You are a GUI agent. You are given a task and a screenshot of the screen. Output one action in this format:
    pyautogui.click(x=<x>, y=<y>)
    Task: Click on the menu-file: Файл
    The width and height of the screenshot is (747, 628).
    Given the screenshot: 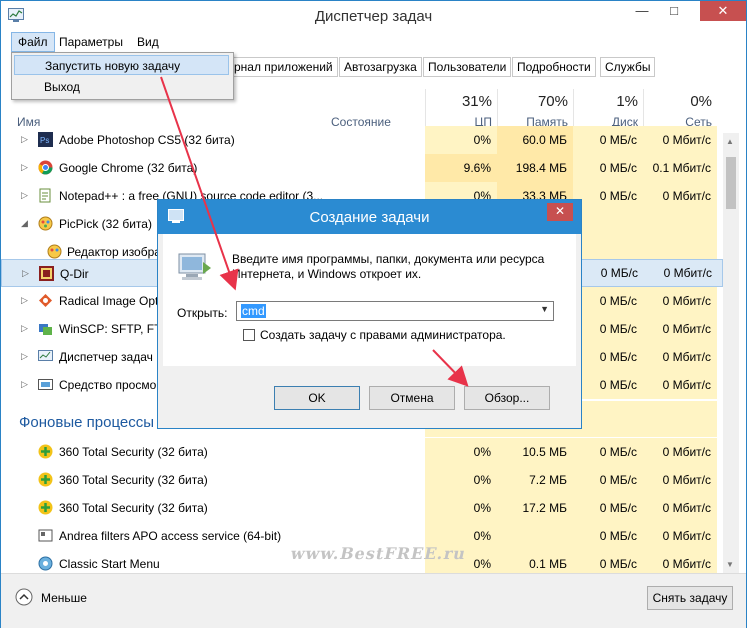 What is the action you would take?
    pyautogui.click(x=33, y=42)
    